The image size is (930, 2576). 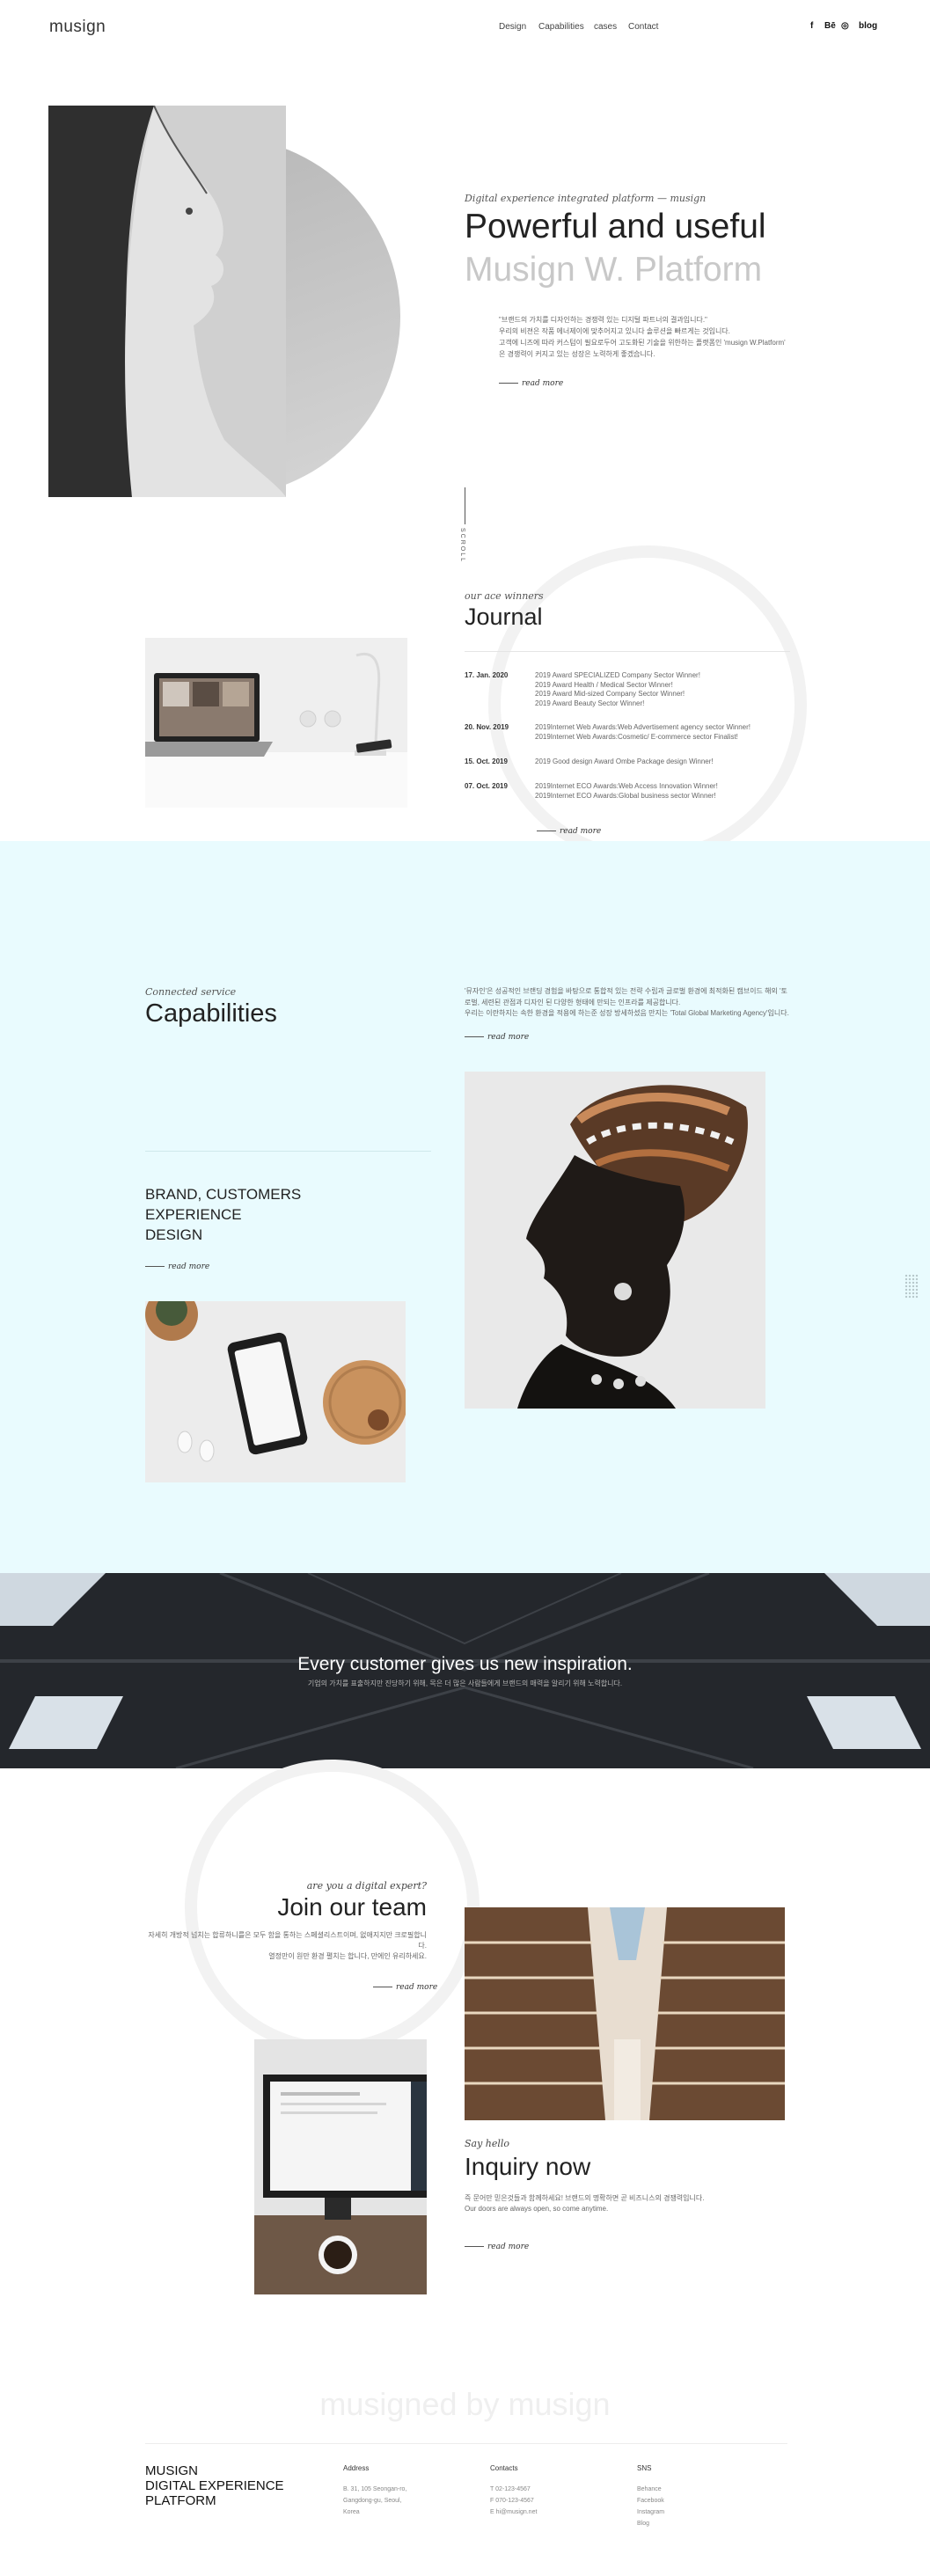 I want to click on capabilities-subtitle: Connected service, so click(x=191, y=992).